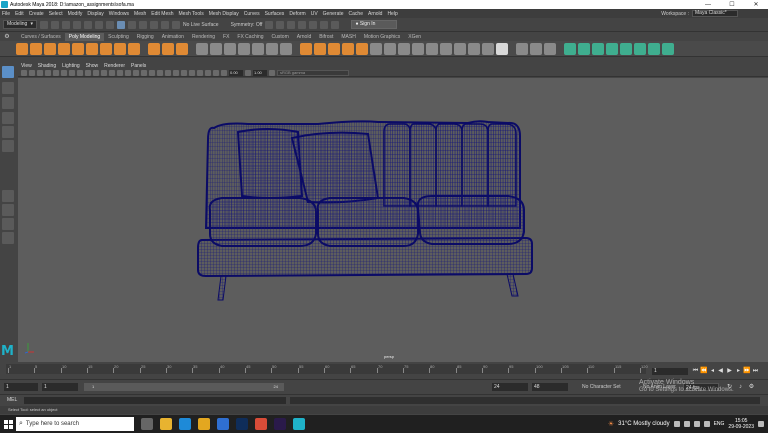 This screenshot has width=768, height=433. I want to click on extract-icon, so click(230, 48).